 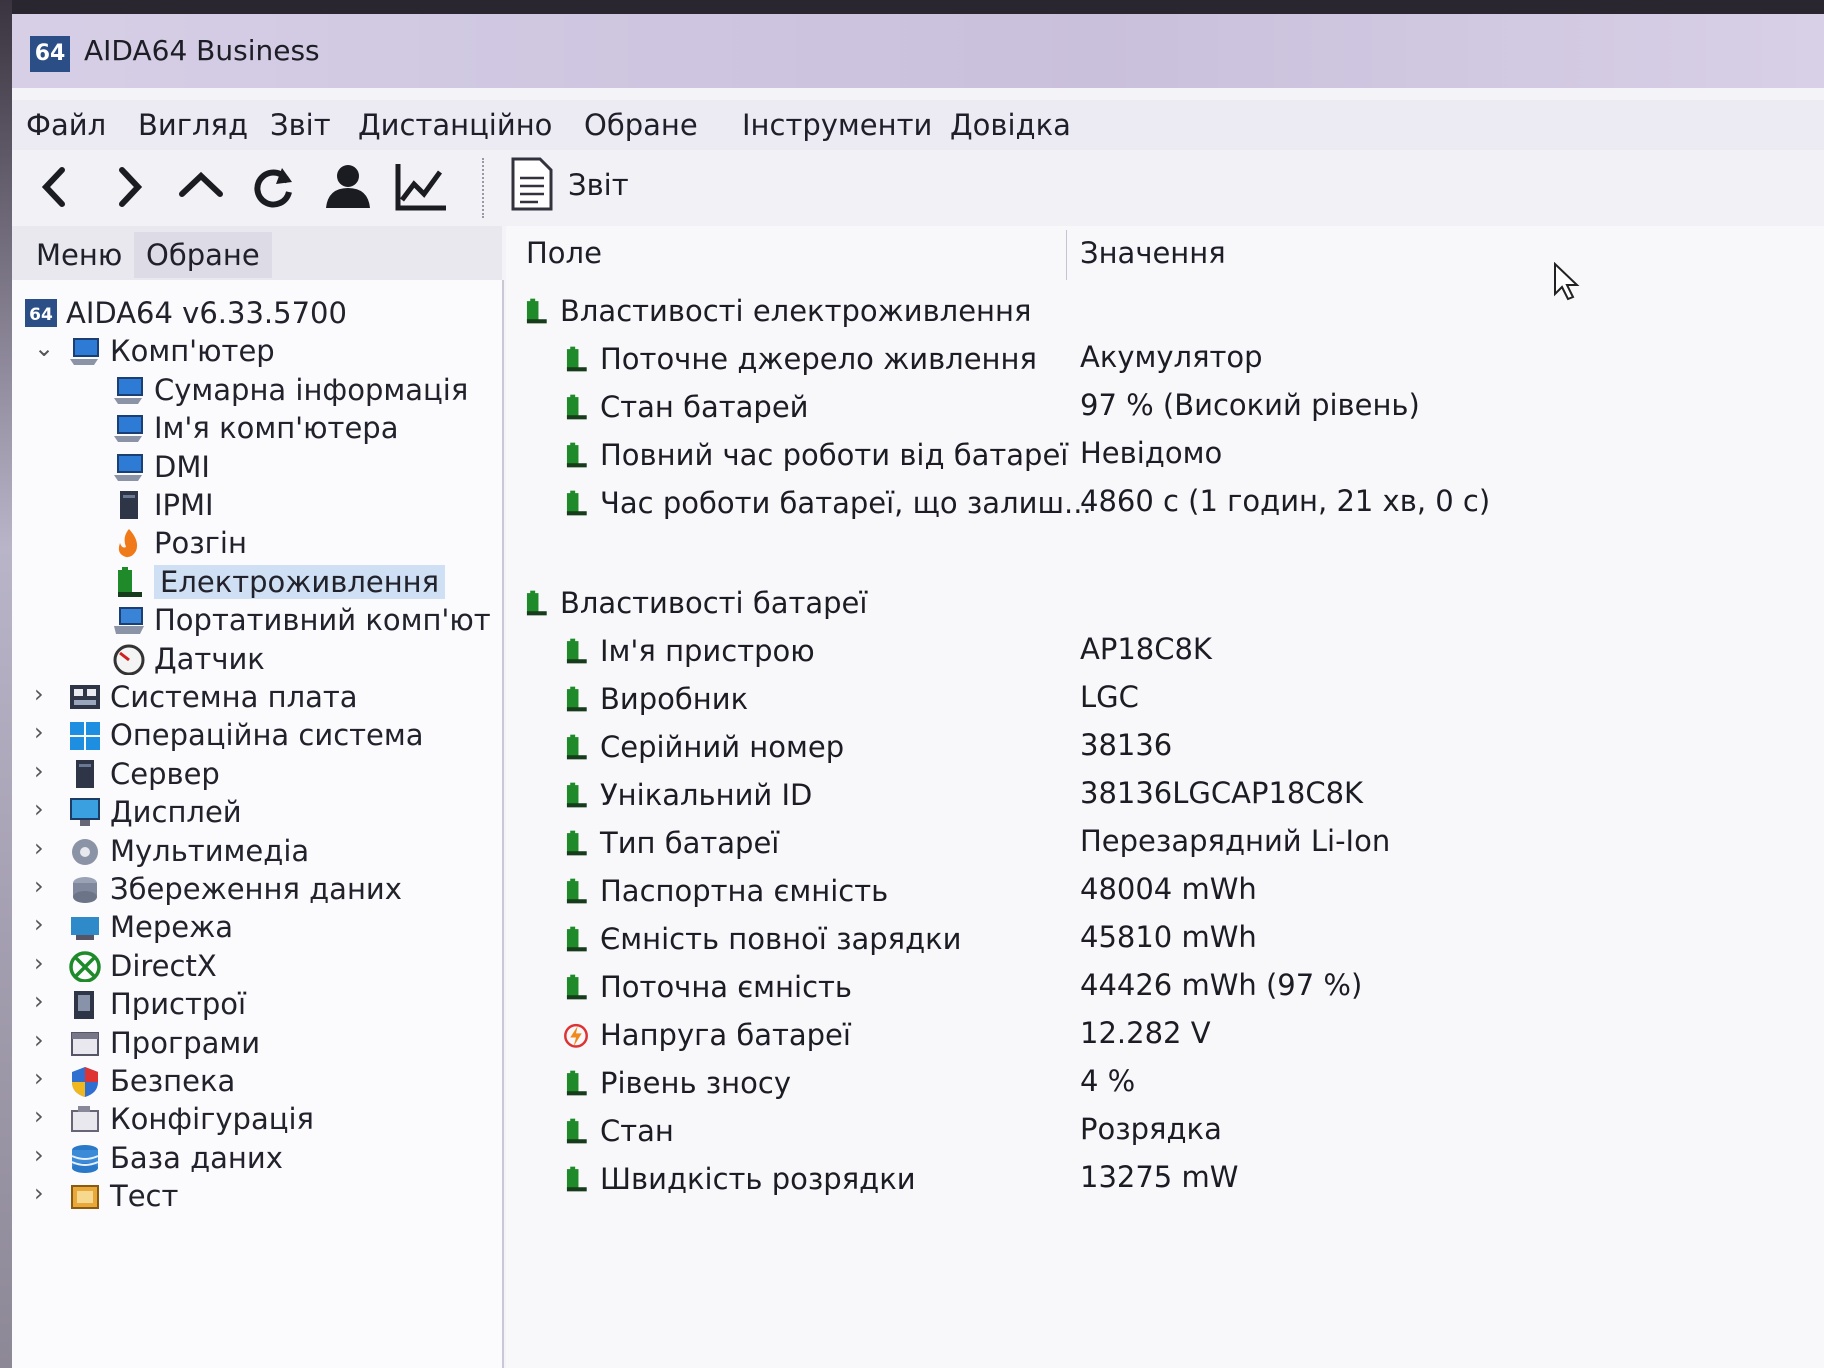 I want to click on voltage-icon, so click(x=576, y=1035).